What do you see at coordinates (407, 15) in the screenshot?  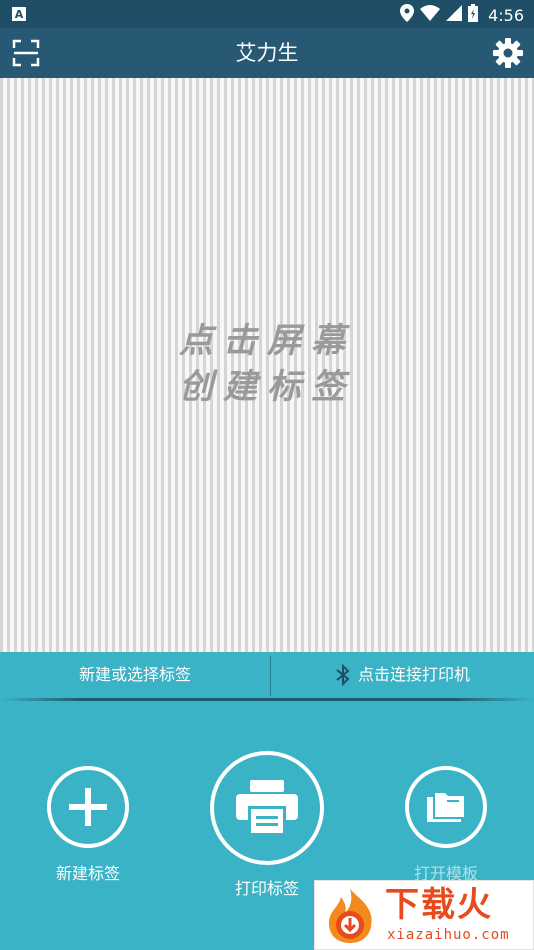 I see `location-icon` at bounding box center [407, 15].